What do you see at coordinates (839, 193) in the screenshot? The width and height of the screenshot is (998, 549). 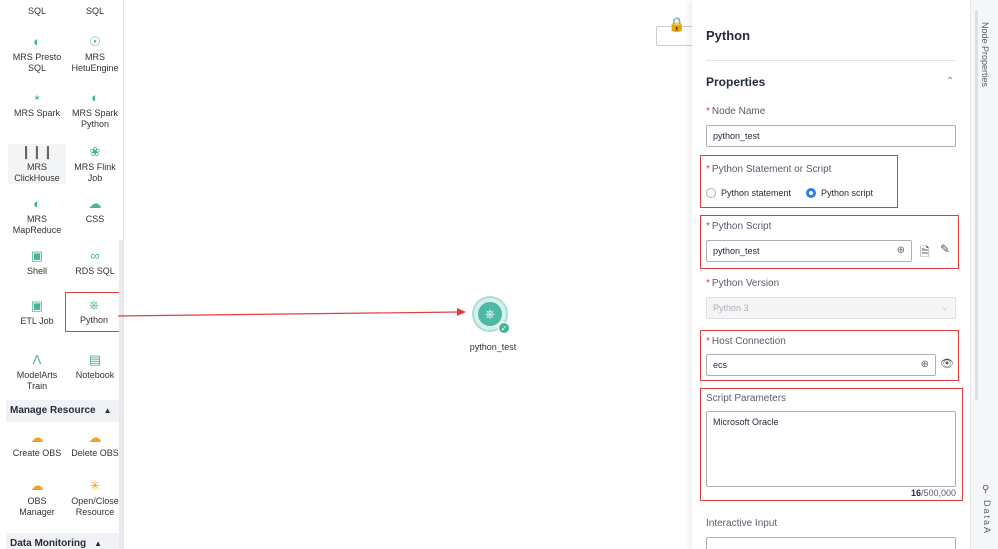 I see `radio-python-script: Python script` at bounding box center [839, 193].